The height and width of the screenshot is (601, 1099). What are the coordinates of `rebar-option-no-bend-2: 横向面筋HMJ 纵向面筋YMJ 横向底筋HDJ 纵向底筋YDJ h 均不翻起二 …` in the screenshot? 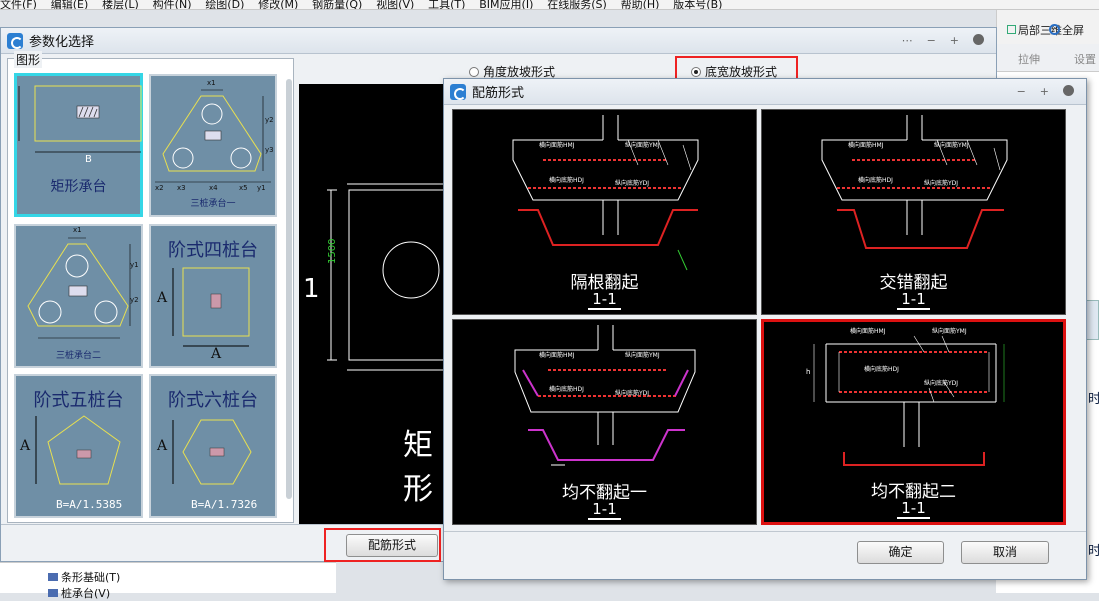 It's located at (913, 422).